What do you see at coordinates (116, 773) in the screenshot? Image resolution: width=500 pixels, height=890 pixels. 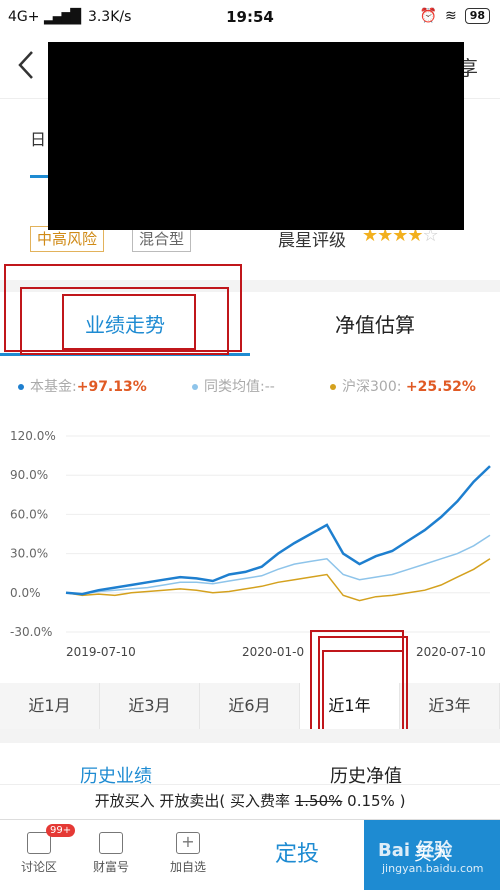 I see `tab-history-performance: 历史业绩` at bounding box center [116, 773].